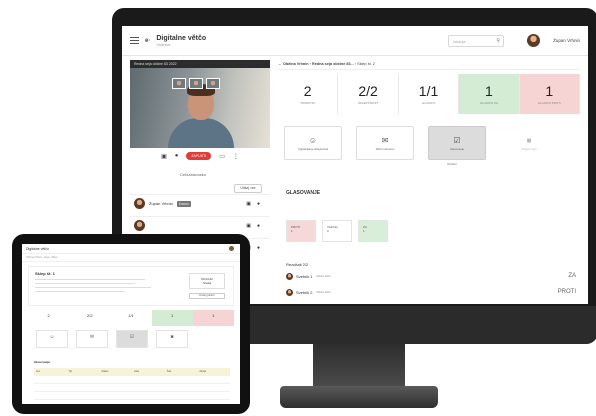  I want to click on user-avatar, so click(533, 40).